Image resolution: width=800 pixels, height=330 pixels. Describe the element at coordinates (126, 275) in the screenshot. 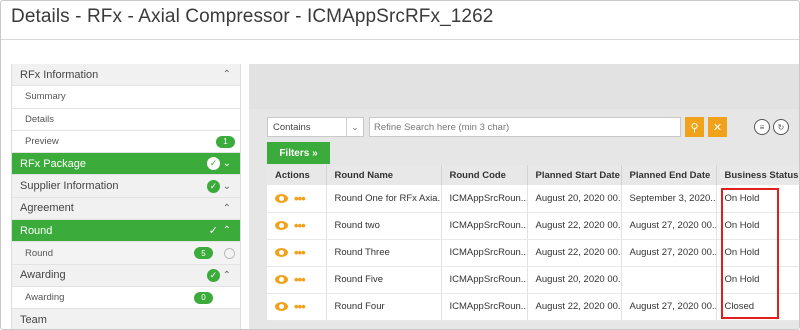

I see `sidebar-item-awarding: Awarding ✓ ⌃` at that location.